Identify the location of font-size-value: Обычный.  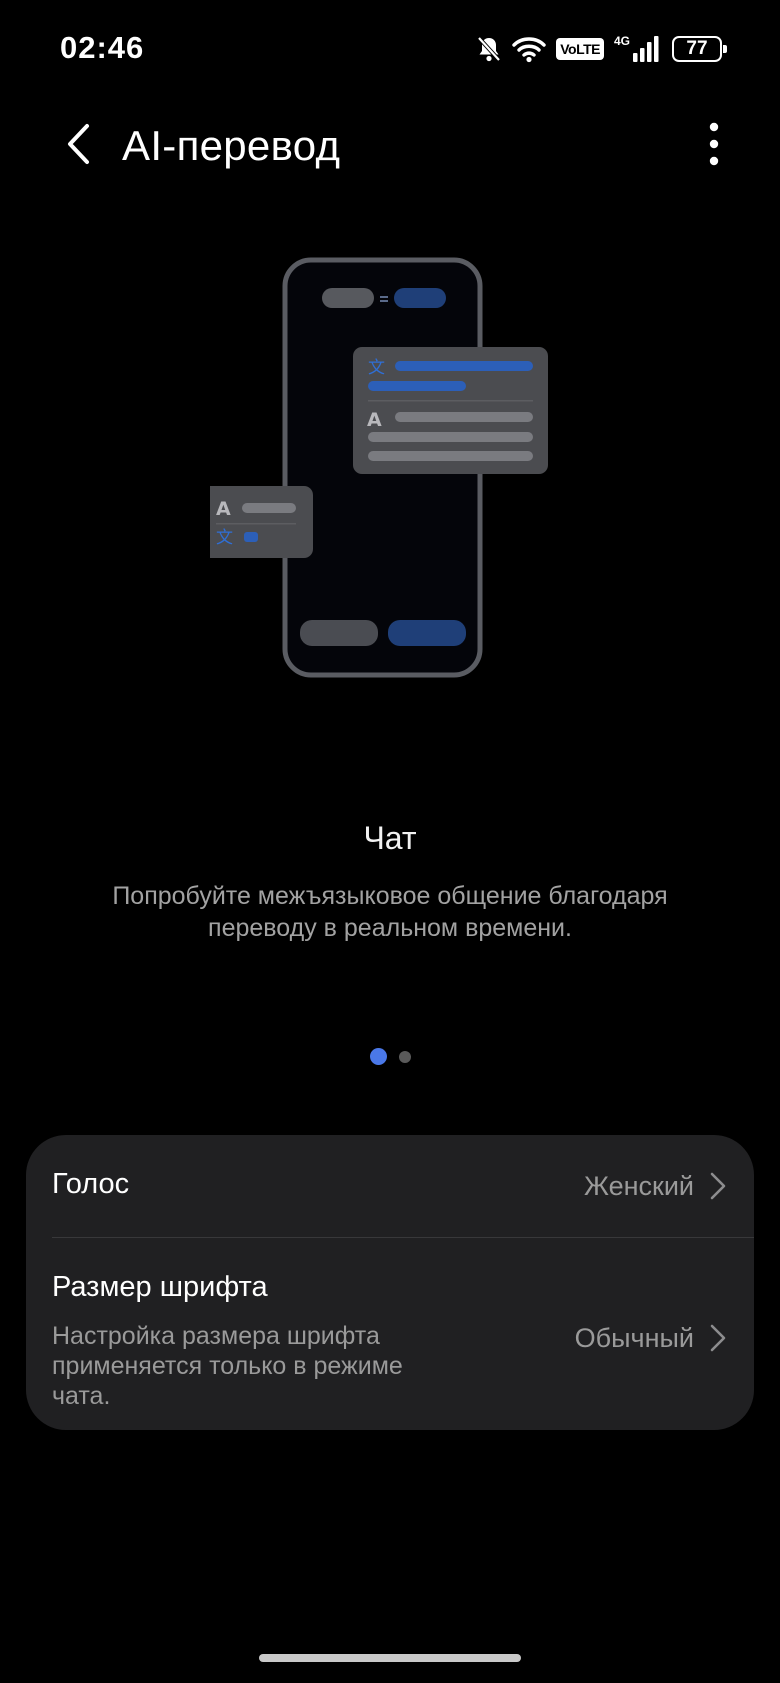
(634, 1338).